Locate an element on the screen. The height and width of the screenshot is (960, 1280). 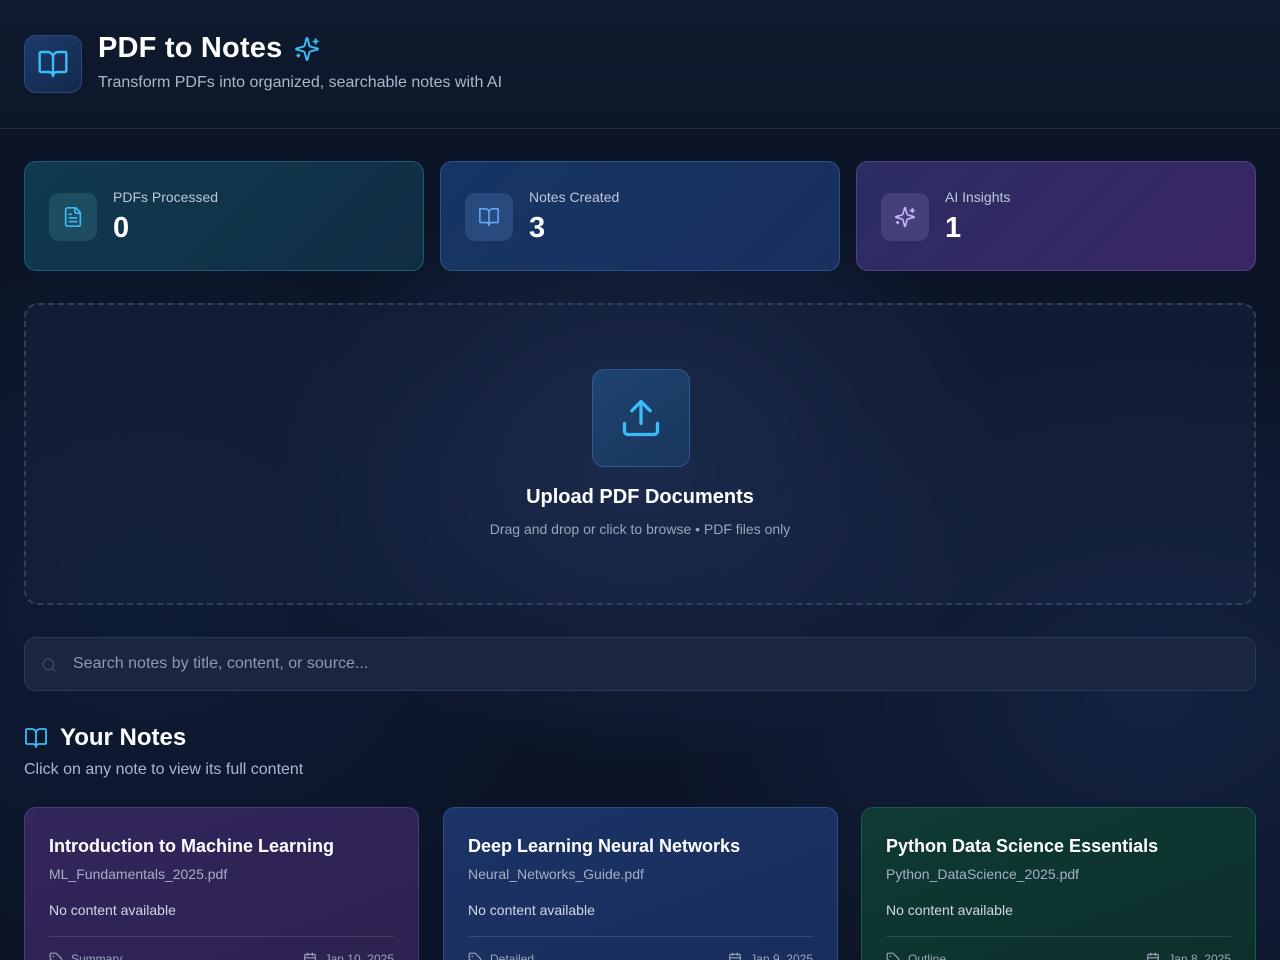
note-date: Jan 10, 2025 is located at coordinates (348, 956).